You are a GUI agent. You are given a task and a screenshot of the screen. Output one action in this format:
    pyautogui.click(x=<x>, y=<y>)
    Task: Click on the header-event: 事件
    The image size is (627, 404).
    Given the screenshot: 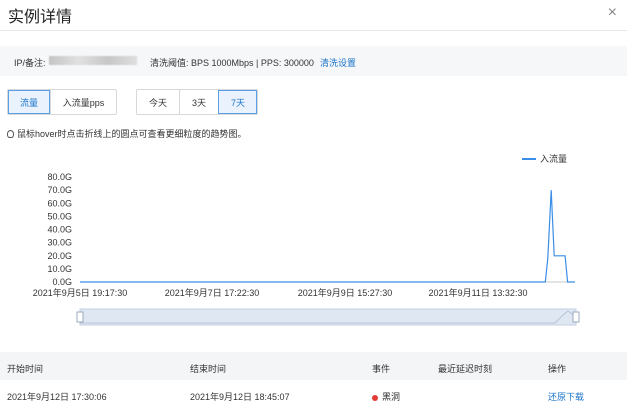 What is the action you would take?
    pyautogui.click(x=381, y=369)
    